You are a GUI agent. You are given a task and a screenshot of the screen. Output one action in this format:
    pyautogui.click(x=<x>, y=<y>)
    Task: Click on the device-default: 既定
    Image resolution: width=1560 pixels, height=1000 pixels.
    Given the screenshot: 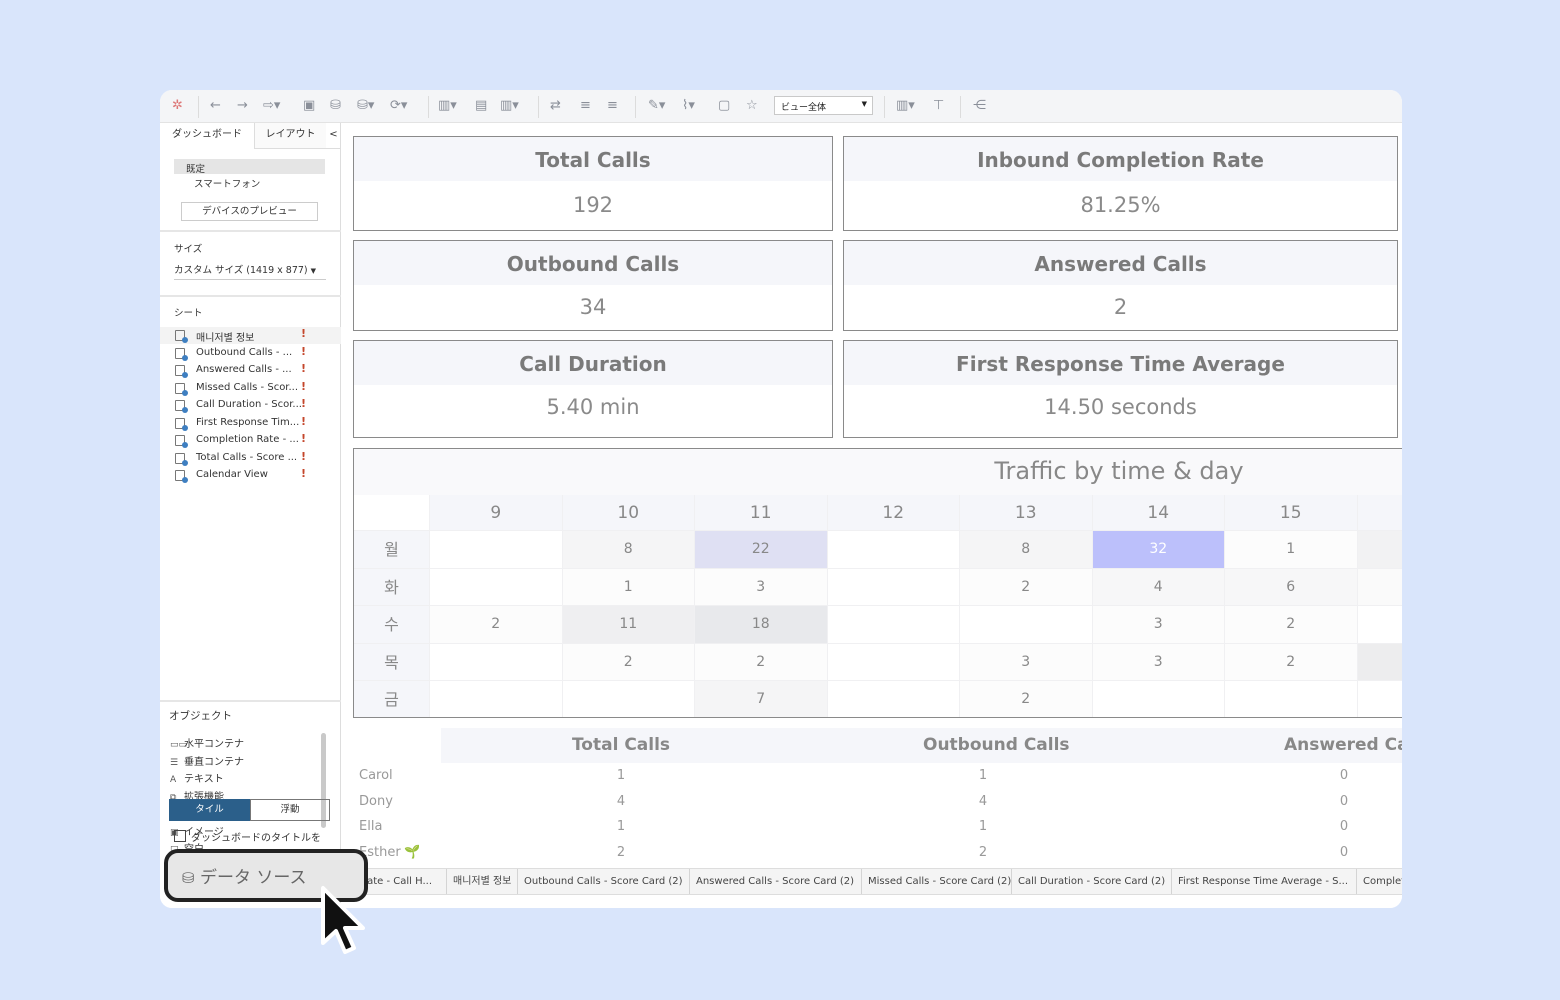 What is the action you would take?
    pyautogui.click(x=249, y=167)
    